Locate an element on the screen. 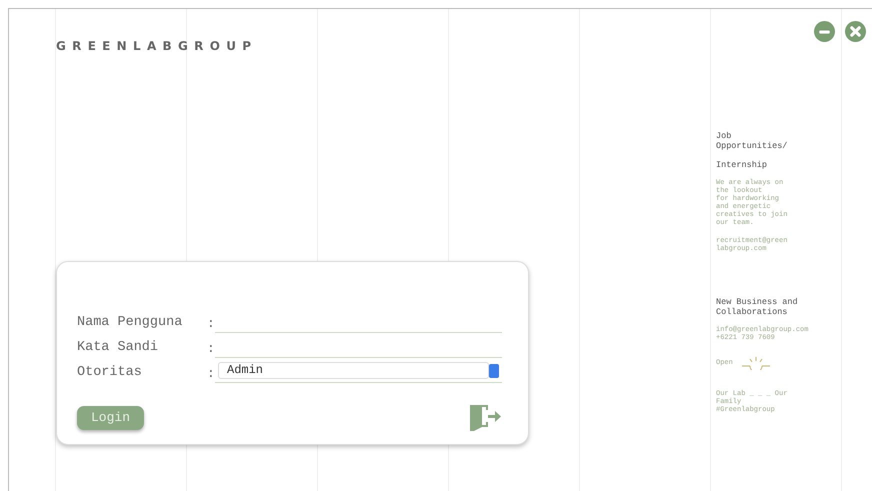 The image size is (872, 491). close-icon is located at coordinates (855, 31).